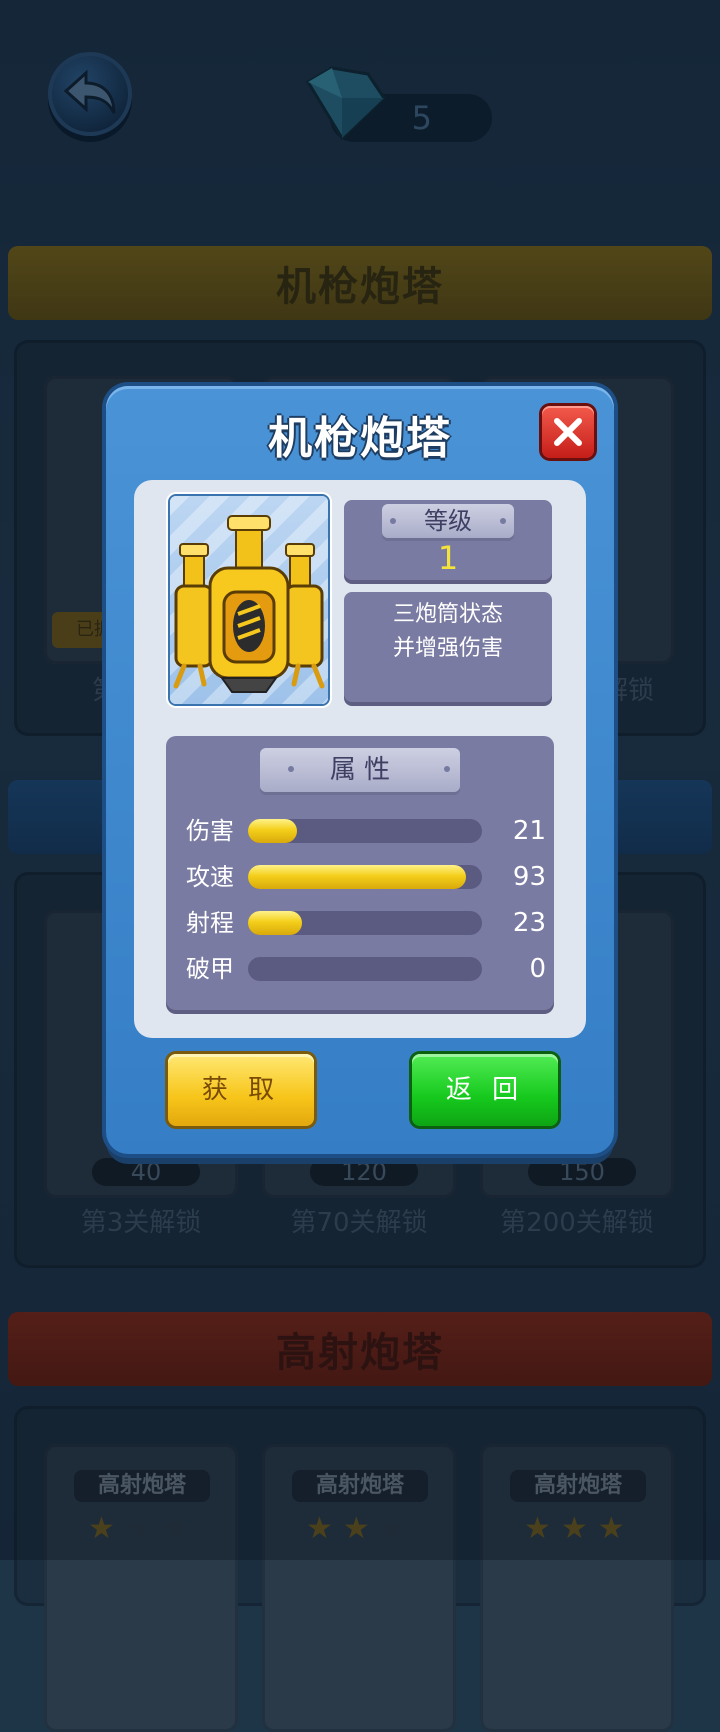  I want to click on back-button, so click(90, 94).